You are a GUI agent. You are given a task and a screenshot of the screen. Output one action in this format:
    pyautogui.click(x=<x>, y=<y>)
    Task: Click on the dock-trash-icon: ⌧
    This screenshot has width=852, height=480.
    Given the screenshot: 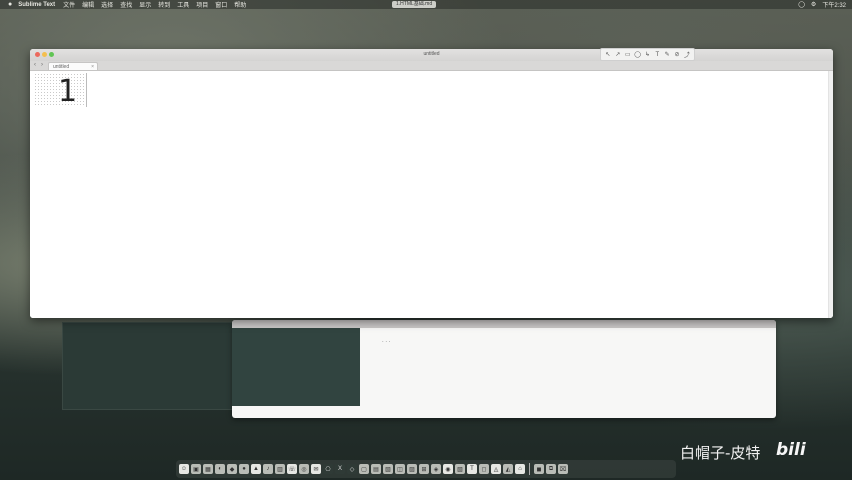 What is the action you would take?
    pyautogui.click(x=563, y=469)
    